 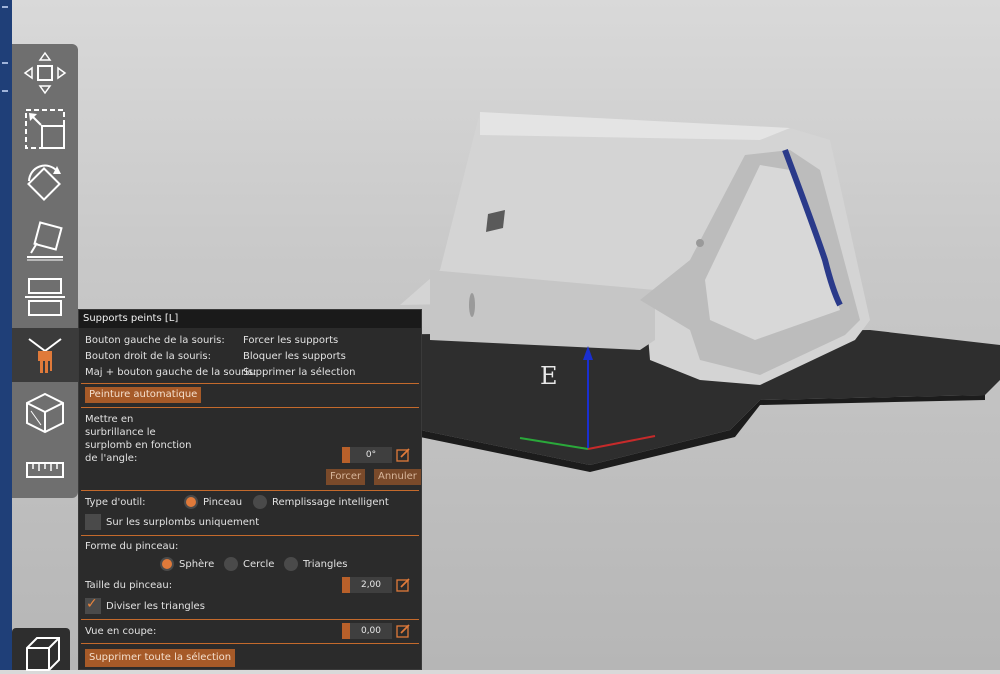 What do you see at coordinates (183, 522) in the screenshot?
I see `overhangs-only-label: Sur les surplombs uniquement` at bounding box center [183, 522].